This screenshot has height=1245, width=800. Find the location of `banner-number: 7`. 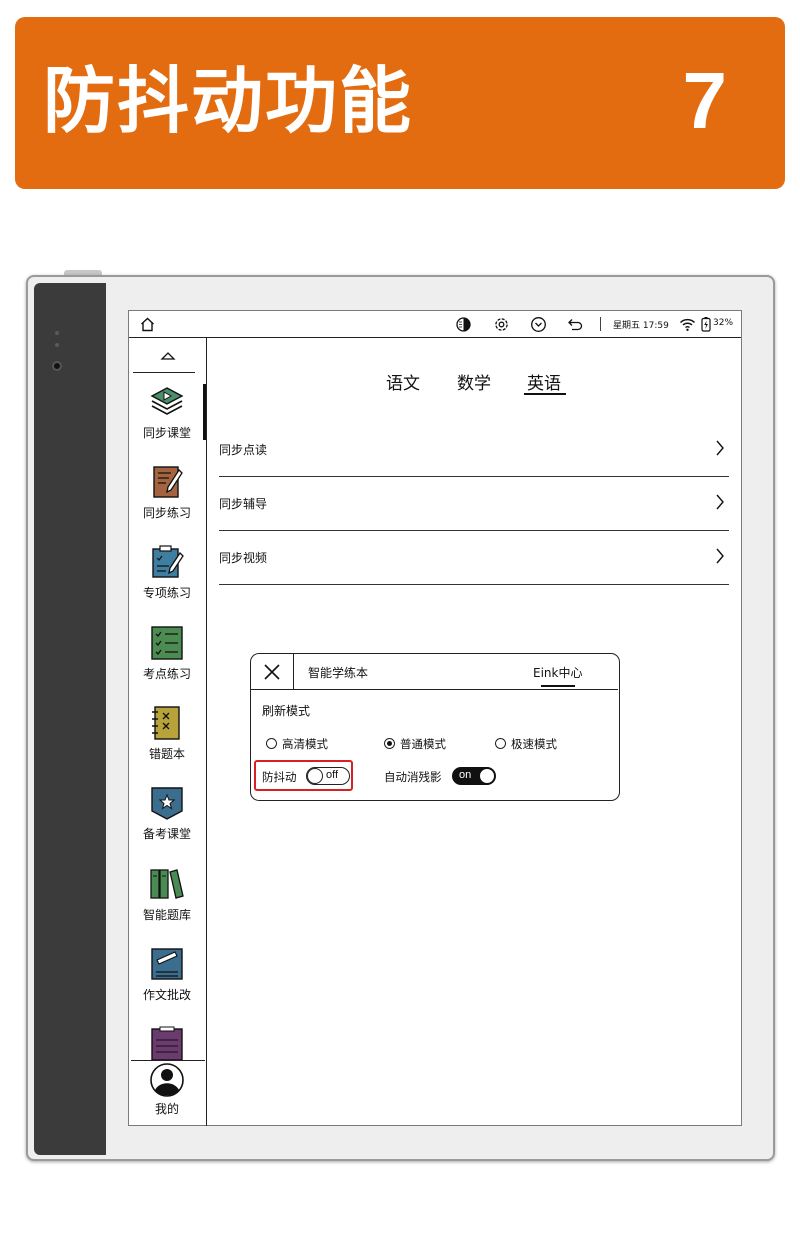

banner-number: 7 is located at coordinates (705, 100).